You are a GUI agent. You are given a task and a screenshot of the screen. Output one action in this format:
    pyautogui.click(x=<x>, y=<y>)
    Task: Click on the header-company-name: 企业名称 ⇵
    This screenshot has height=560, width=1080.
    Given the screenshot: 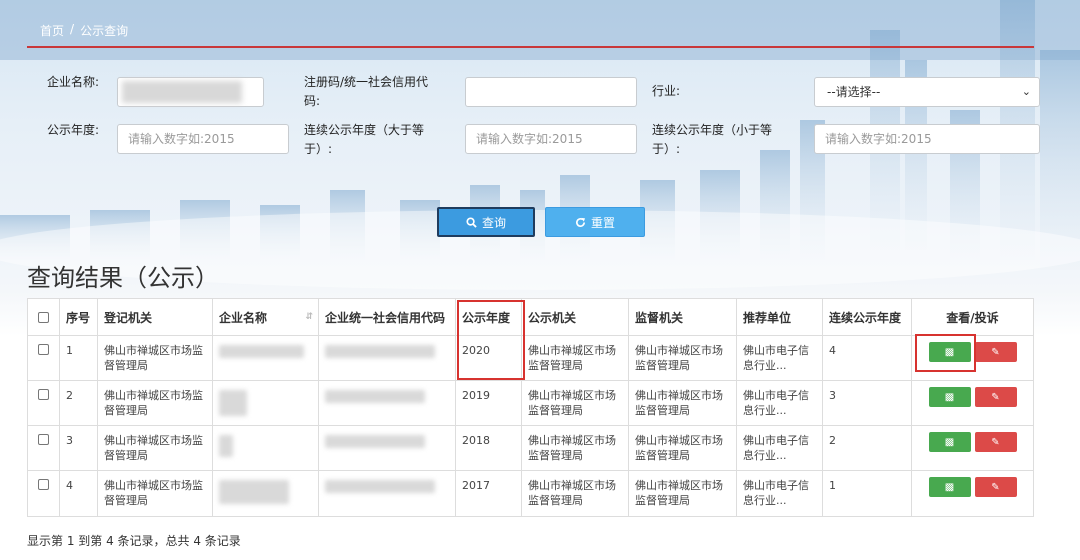 What is the action you would take?
    pyautogui.click(x=266, y=317)
    